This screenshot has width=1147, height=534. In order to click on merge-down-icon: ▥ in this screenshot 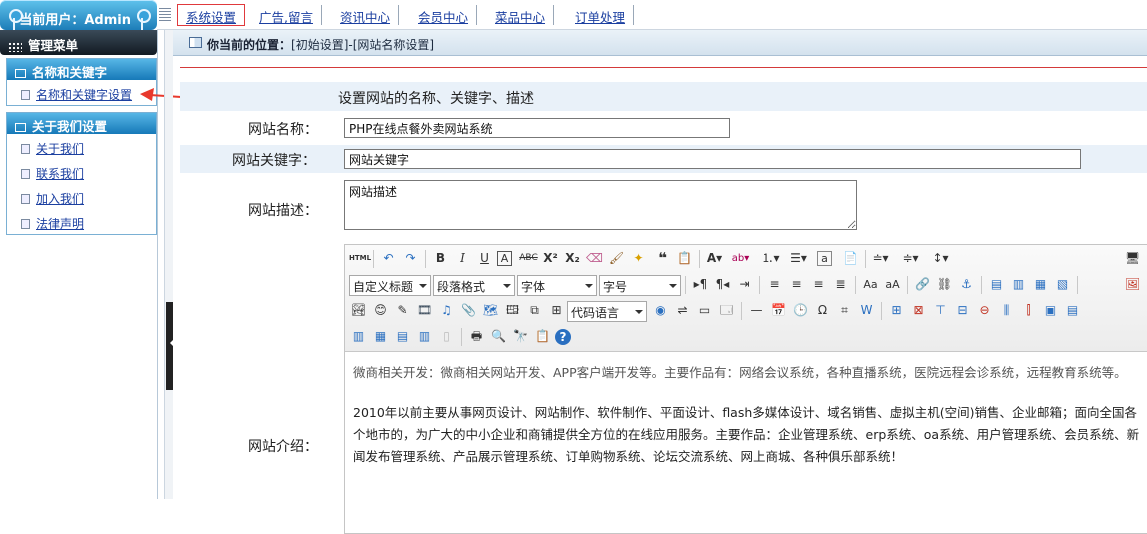, I will do `click(358, 336)`.